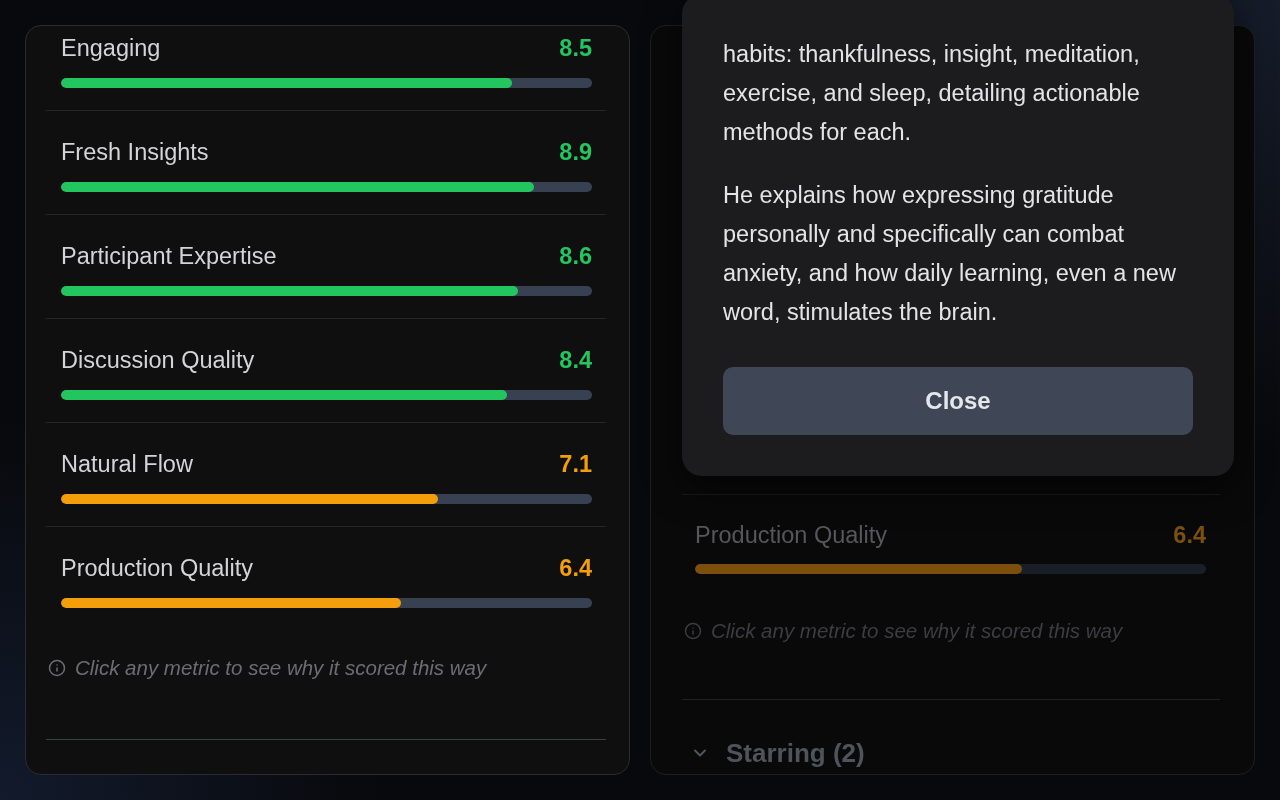 The height and width of the screenshot is (800, 1280). I want to click on metric-label: Discussion Quality, so click(158, 360).